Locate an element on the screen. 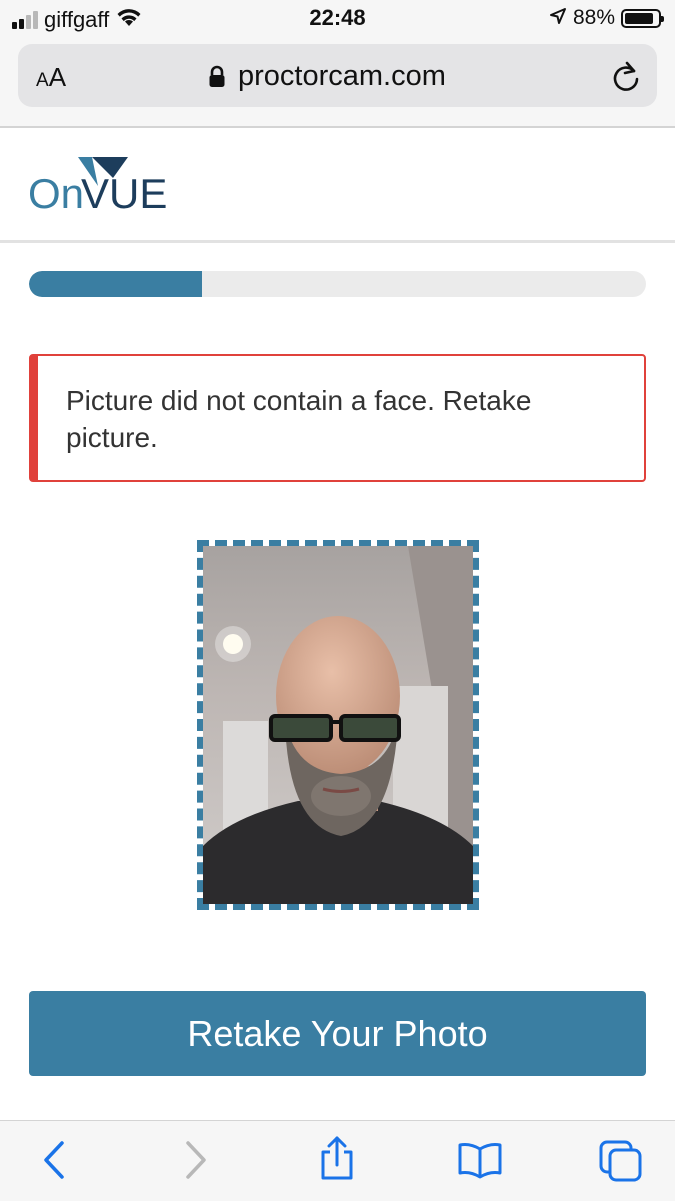 Image resolution: width=675 pixels, height=1201 pixels. battery-percent: 88% is located at coordinates (593, 17).